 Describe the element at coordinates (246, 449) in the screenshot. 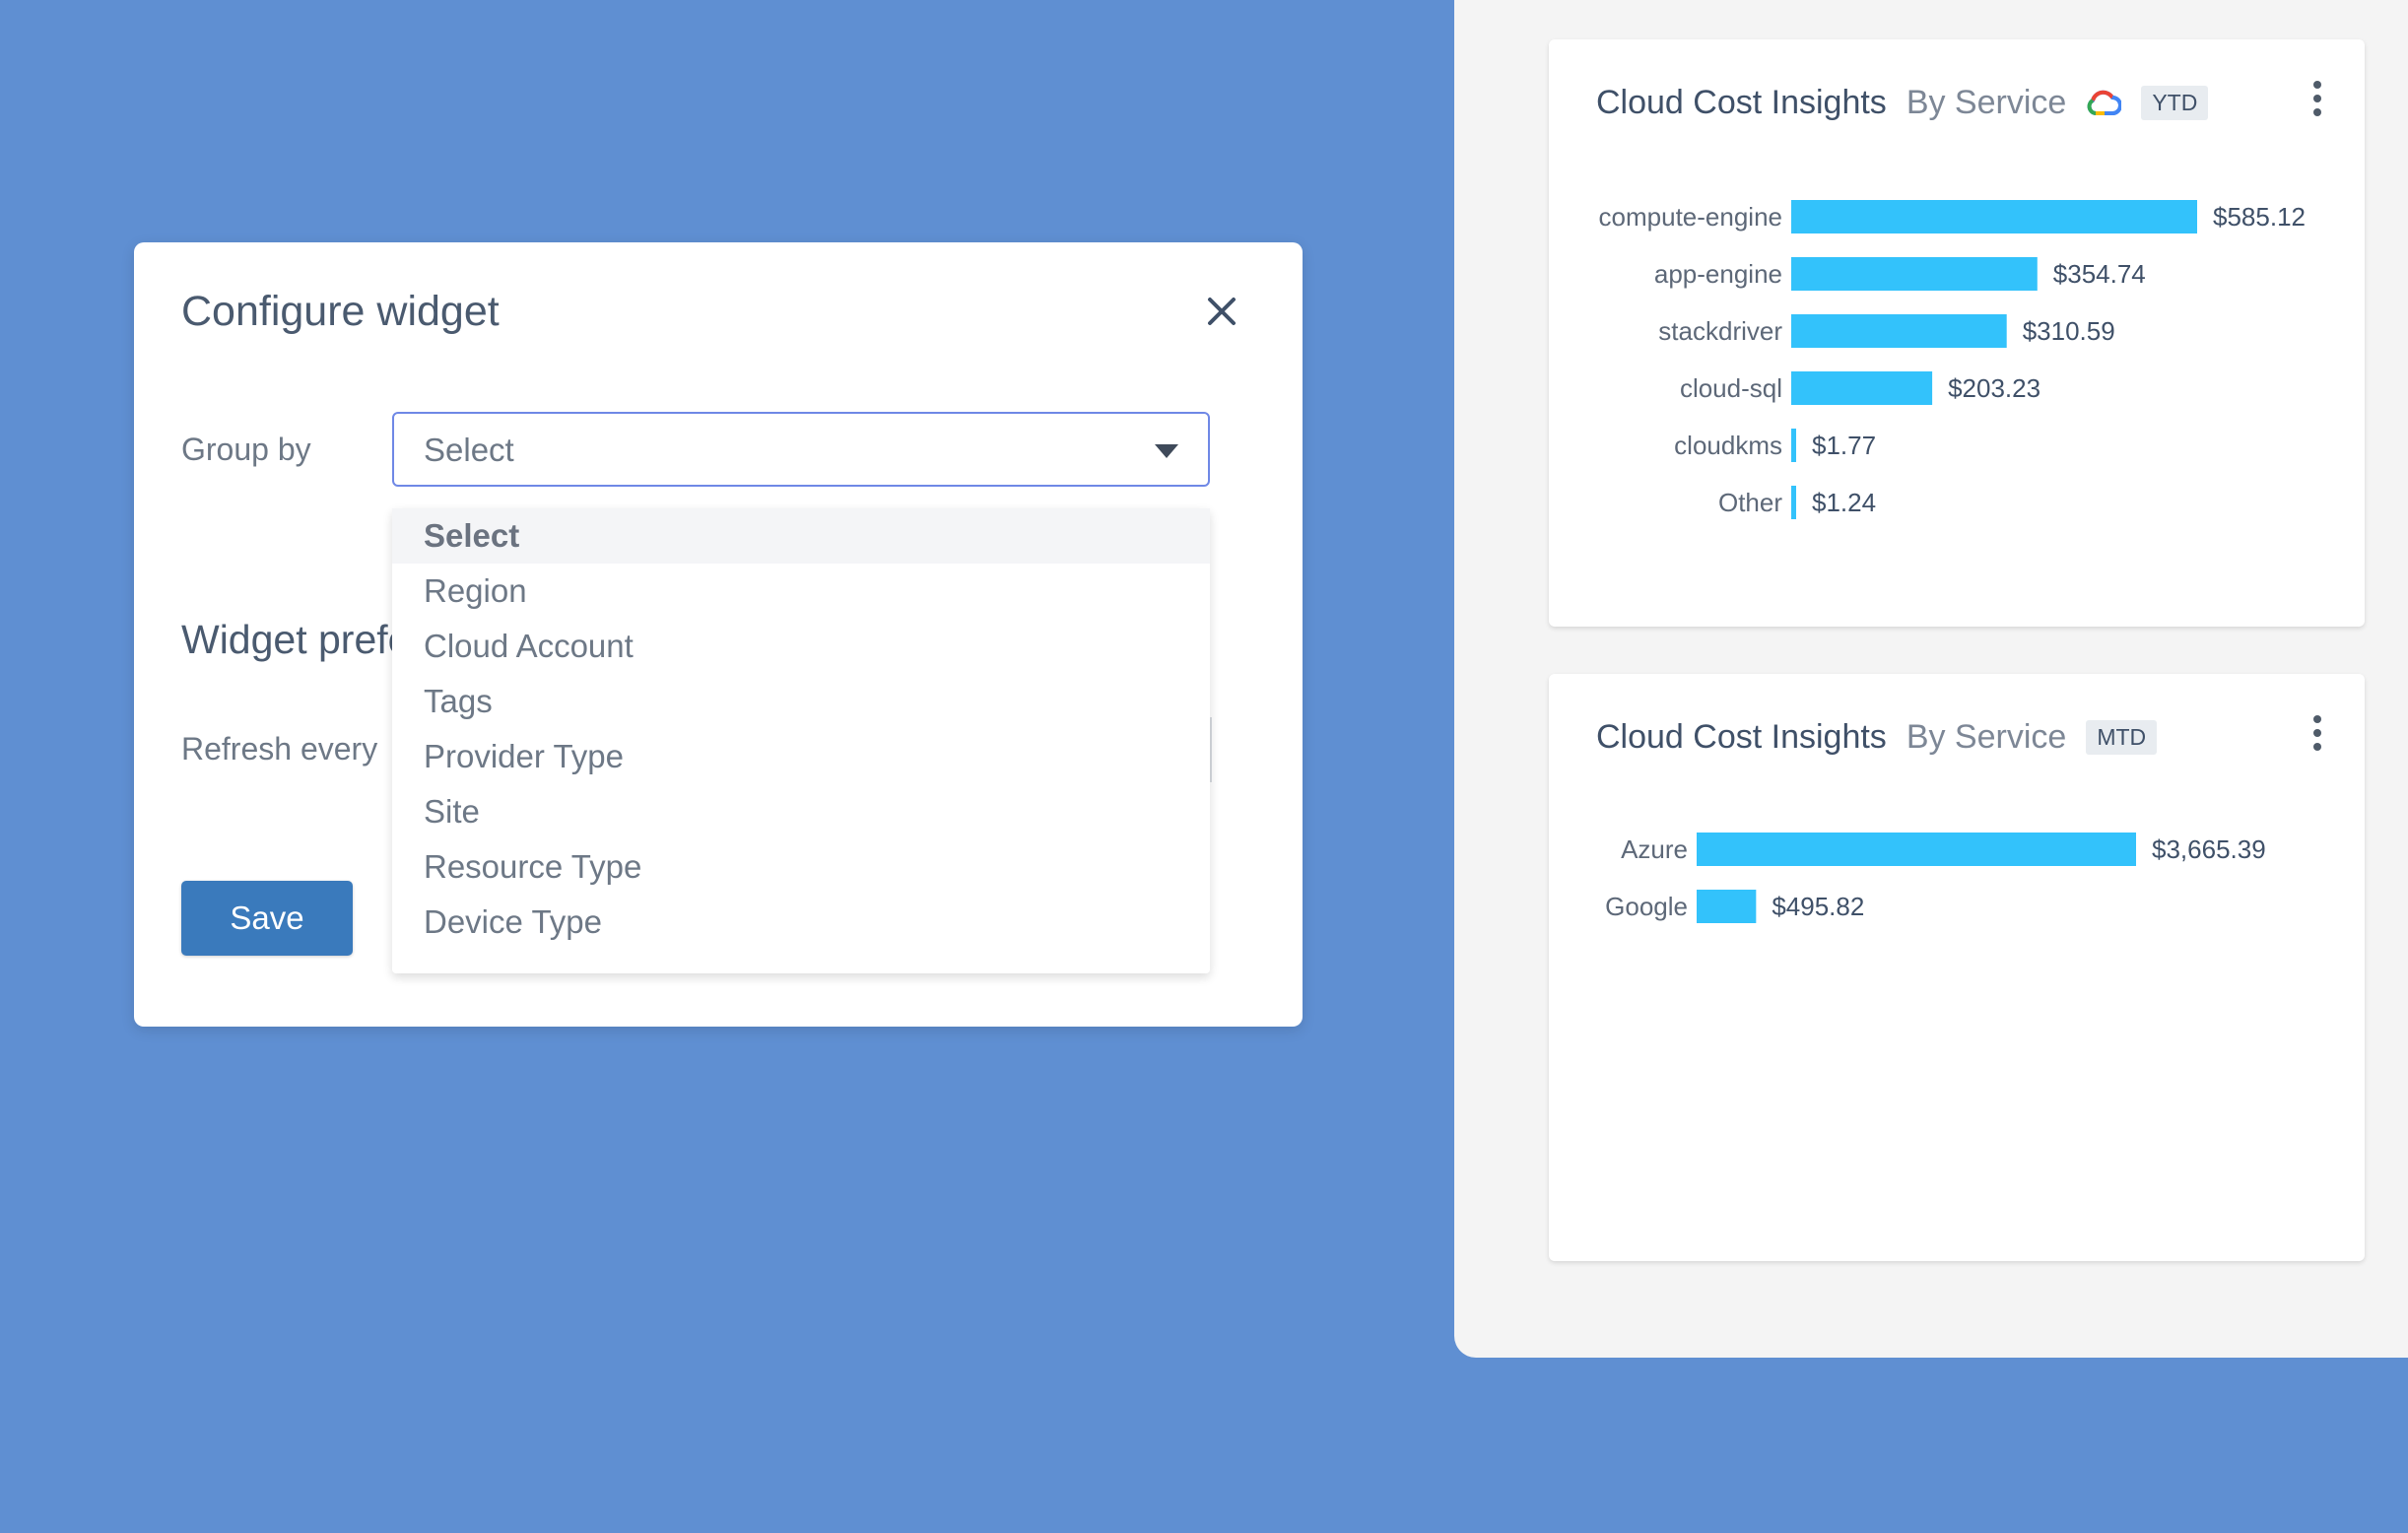

I see `group-by-label: Group by` at that location.